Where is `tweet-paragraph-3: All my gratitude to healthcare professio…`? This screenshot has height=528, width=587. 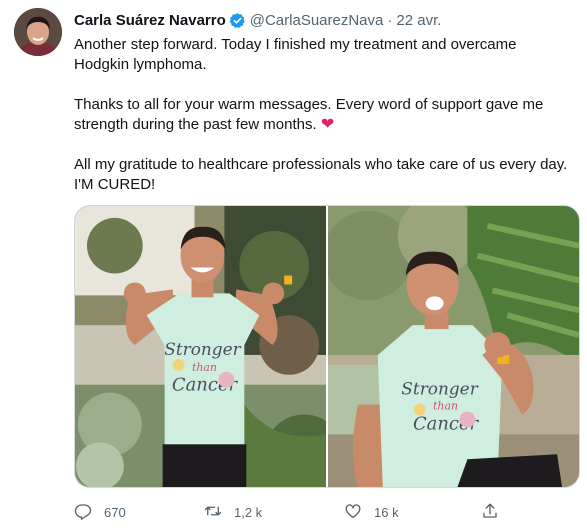
tweet-paragraph-3: All my gratitude to healthcare professio… is located at coordinates (321, 174).